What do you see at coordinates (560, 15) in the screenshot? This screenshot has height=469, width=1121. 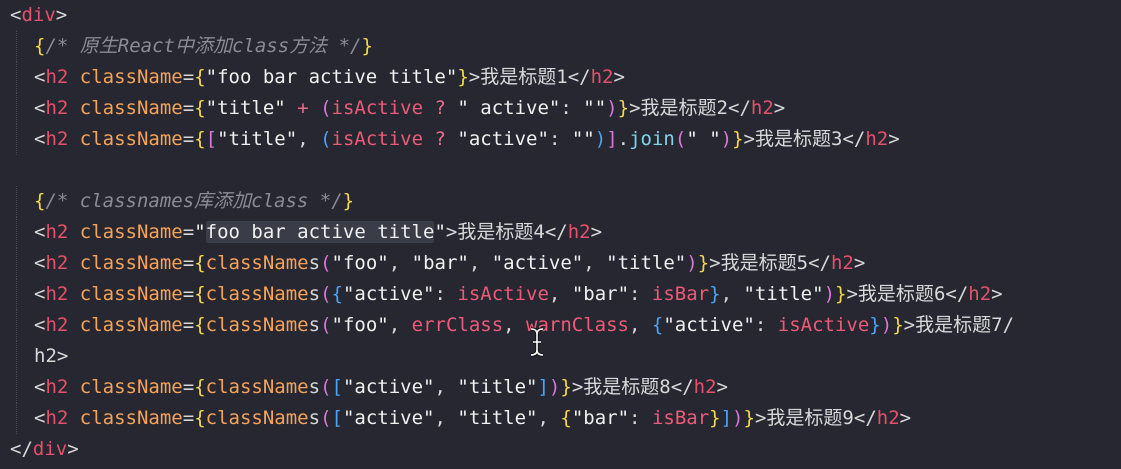 I see `code-line: <div>` at bounding box center [560, 15].